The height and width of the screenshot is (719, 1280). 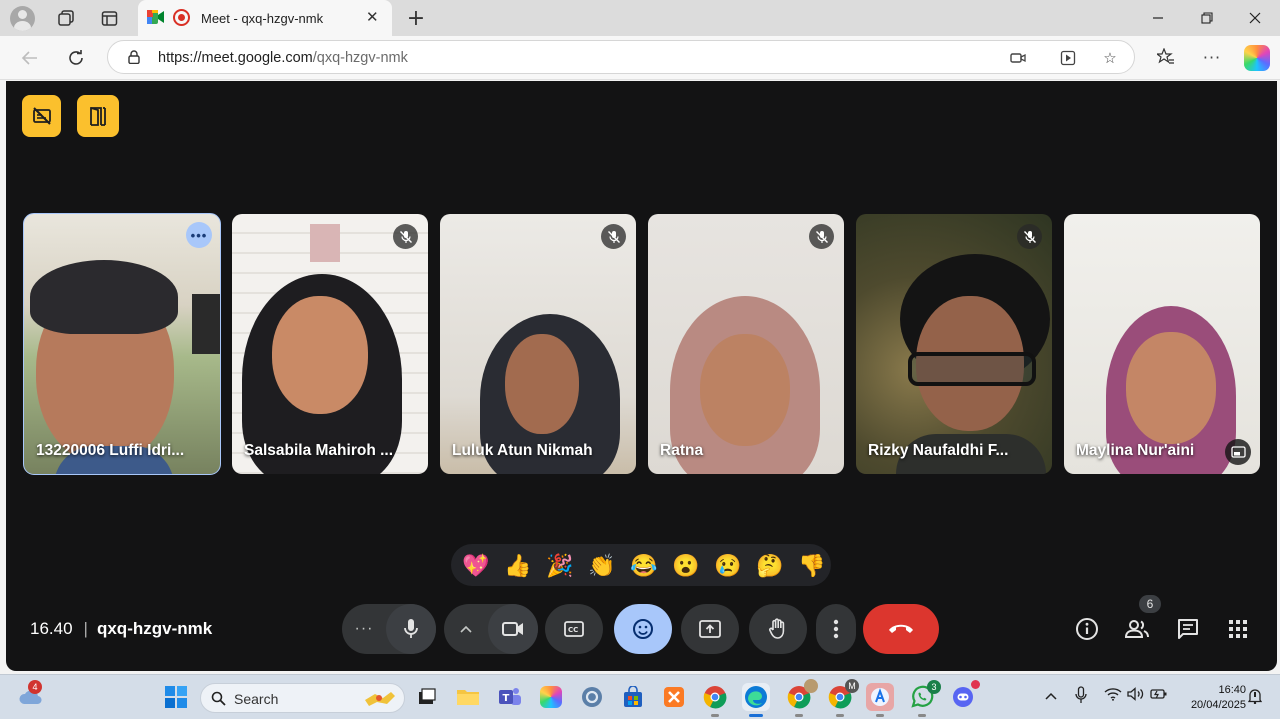 What do you see at coordinates (934, 687) in the screenshot?
I see `whatsapp-badge: 3` at bounding box center [934, 687].